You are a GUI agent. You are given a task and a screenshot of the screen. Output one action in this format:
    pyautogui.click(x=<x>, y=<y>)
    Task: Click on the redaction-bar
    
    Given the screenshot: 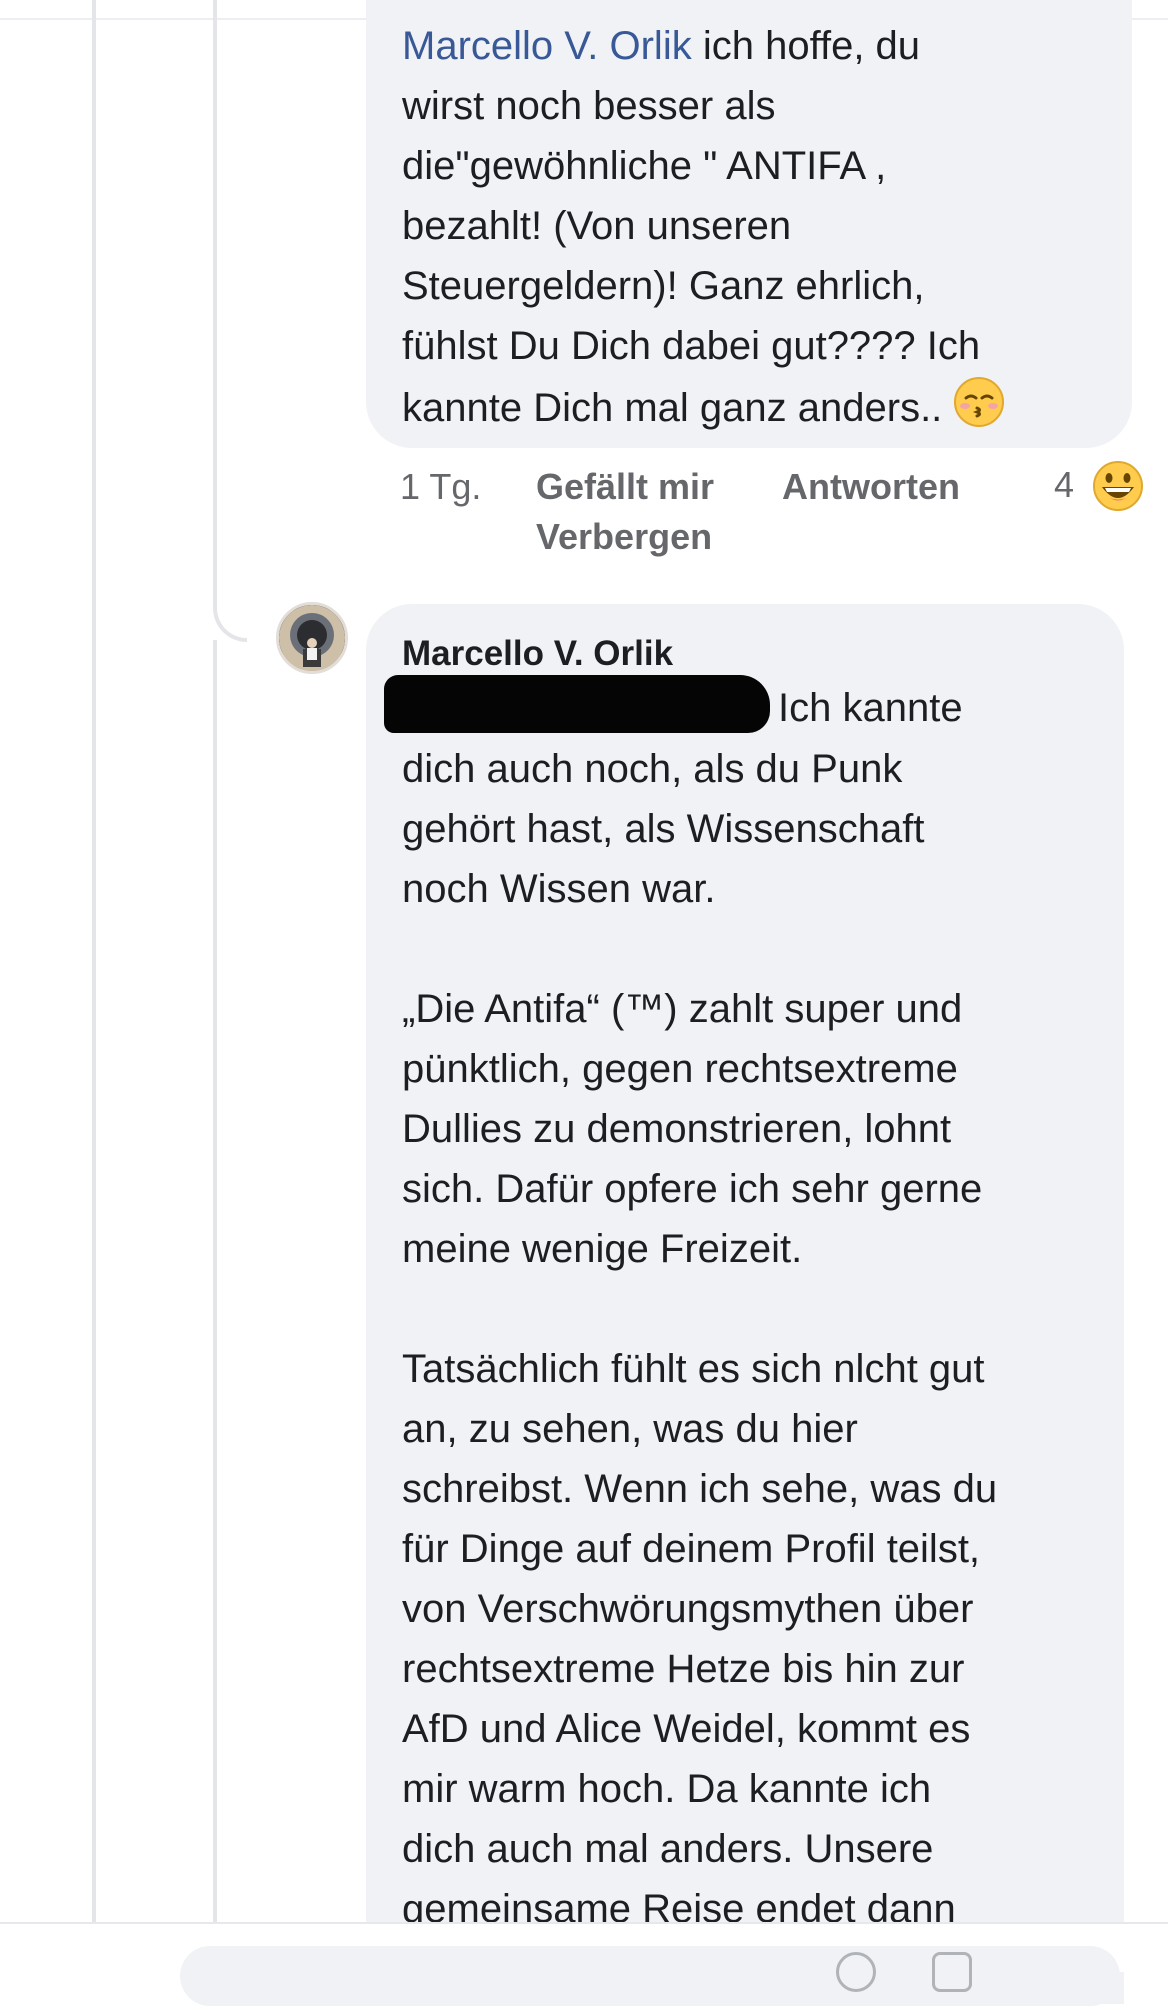 What is the action you would take?
    pyautogui.click(x=577, y=704)
    